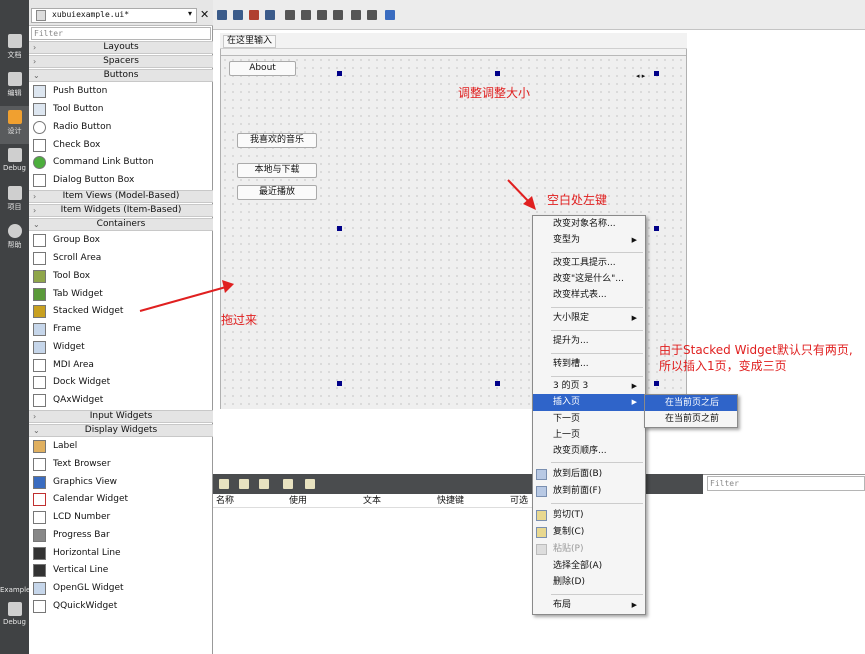 The height and width of the screenshot is (654, 865). Describe the element at coordinates (228, 286) in the screenshot. I see `drag-arrow-head` at that location.